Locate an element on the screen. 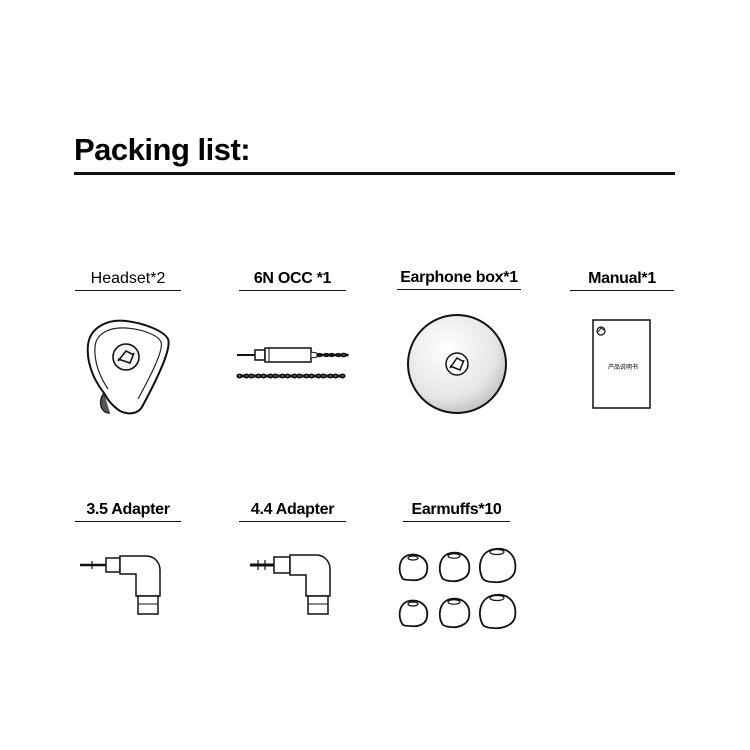  adapter-4-4-icon is located at coordinates (290, 584).